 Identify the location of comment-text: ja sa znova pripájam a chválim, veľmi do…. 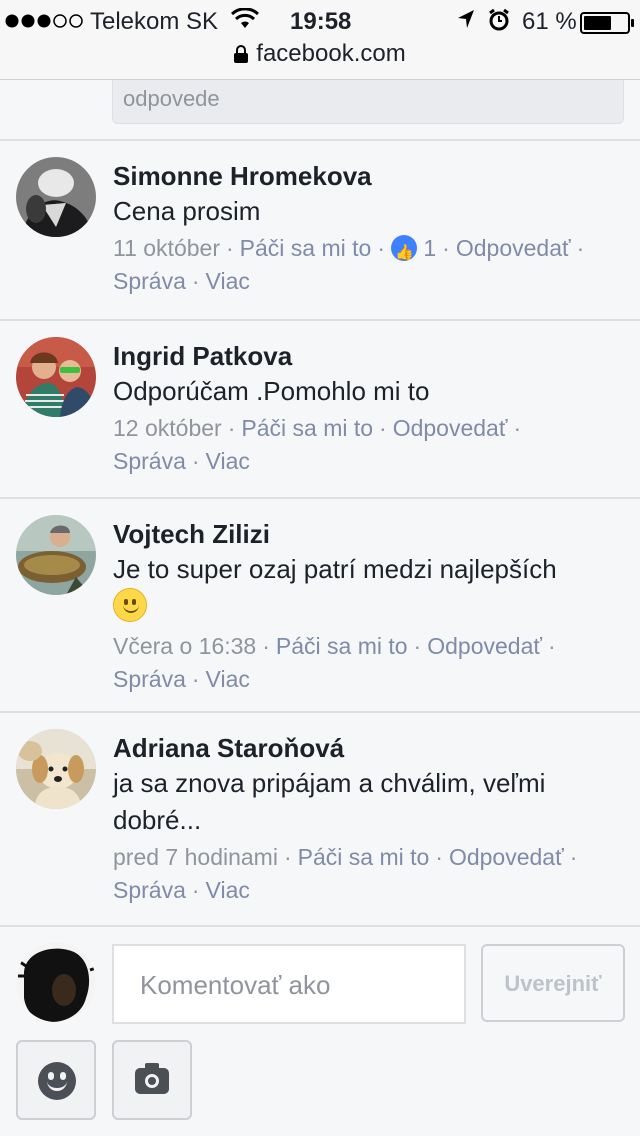
(329, 801).